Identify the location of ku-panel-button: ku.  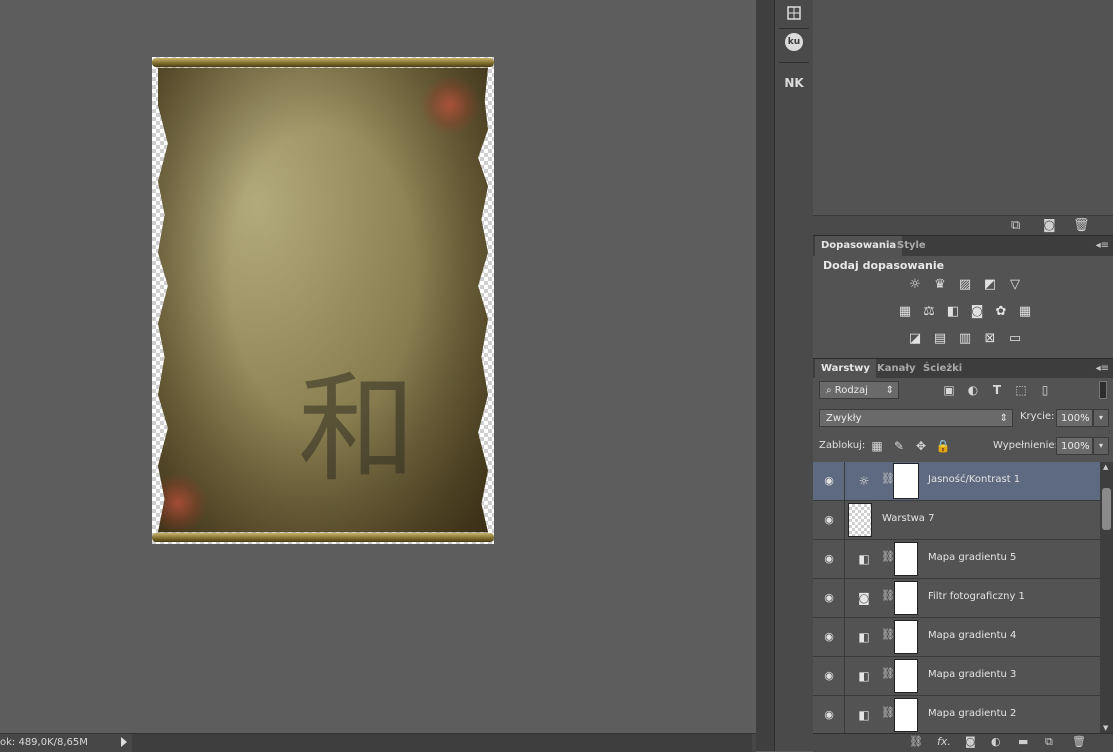
(794, 42).